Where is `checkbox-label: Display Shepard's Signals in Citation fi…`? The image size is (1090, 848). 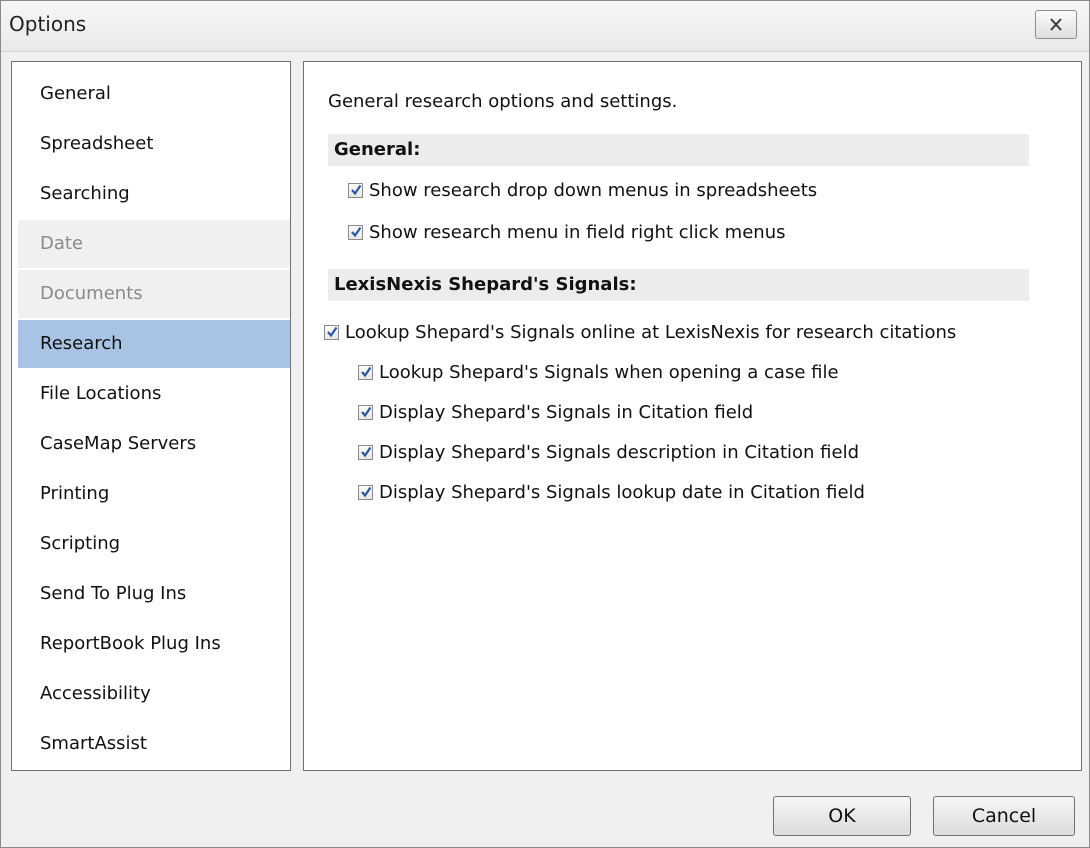
checkbox-label: Display Shepard's Signals in Citation fi… is located at coordinates (566, 412).